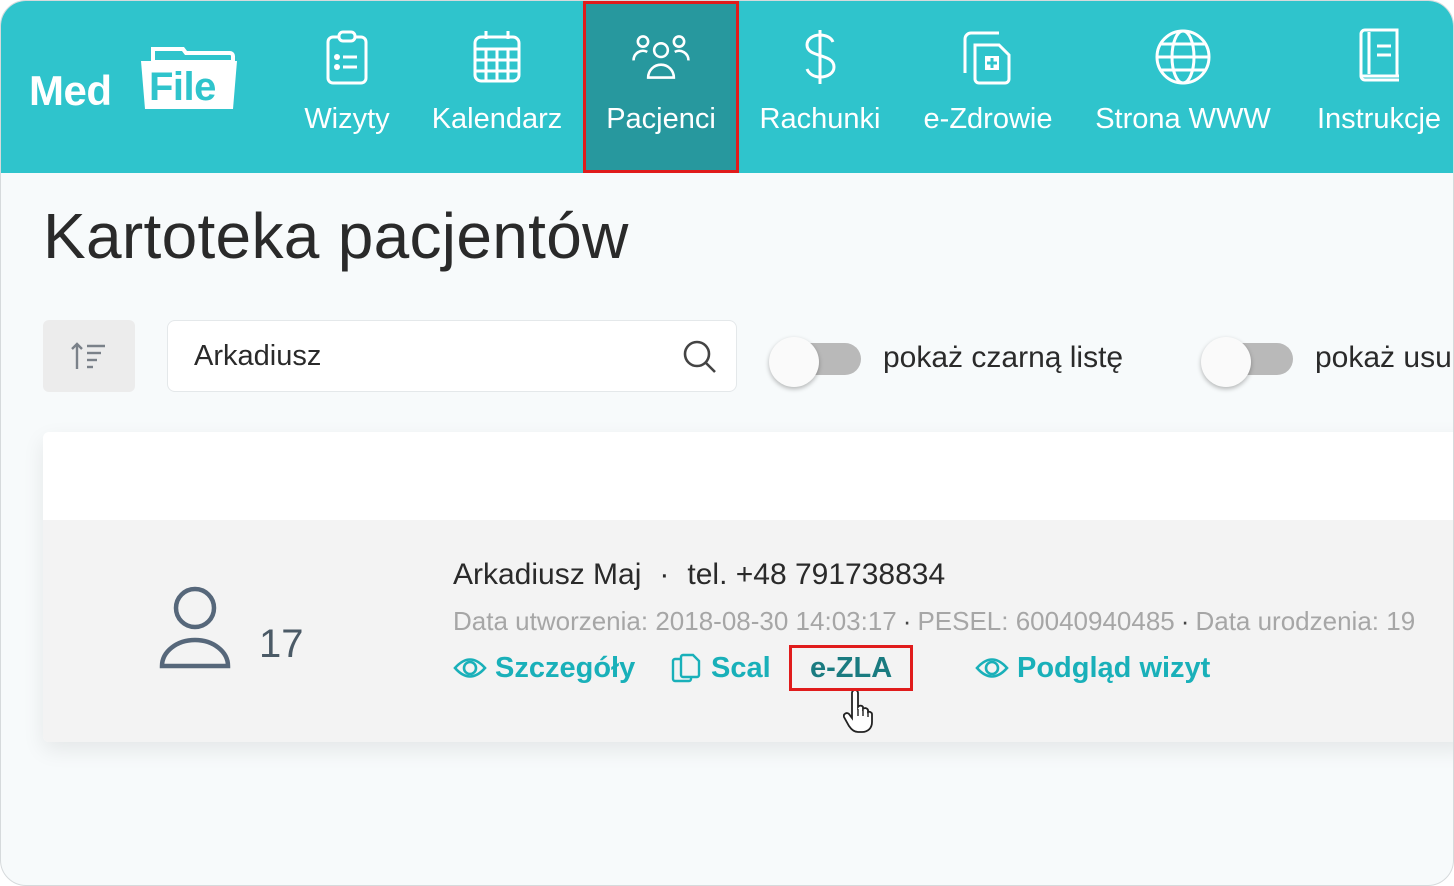  I want to click on e-zla-link: e-ZLA, so click(851, 668).